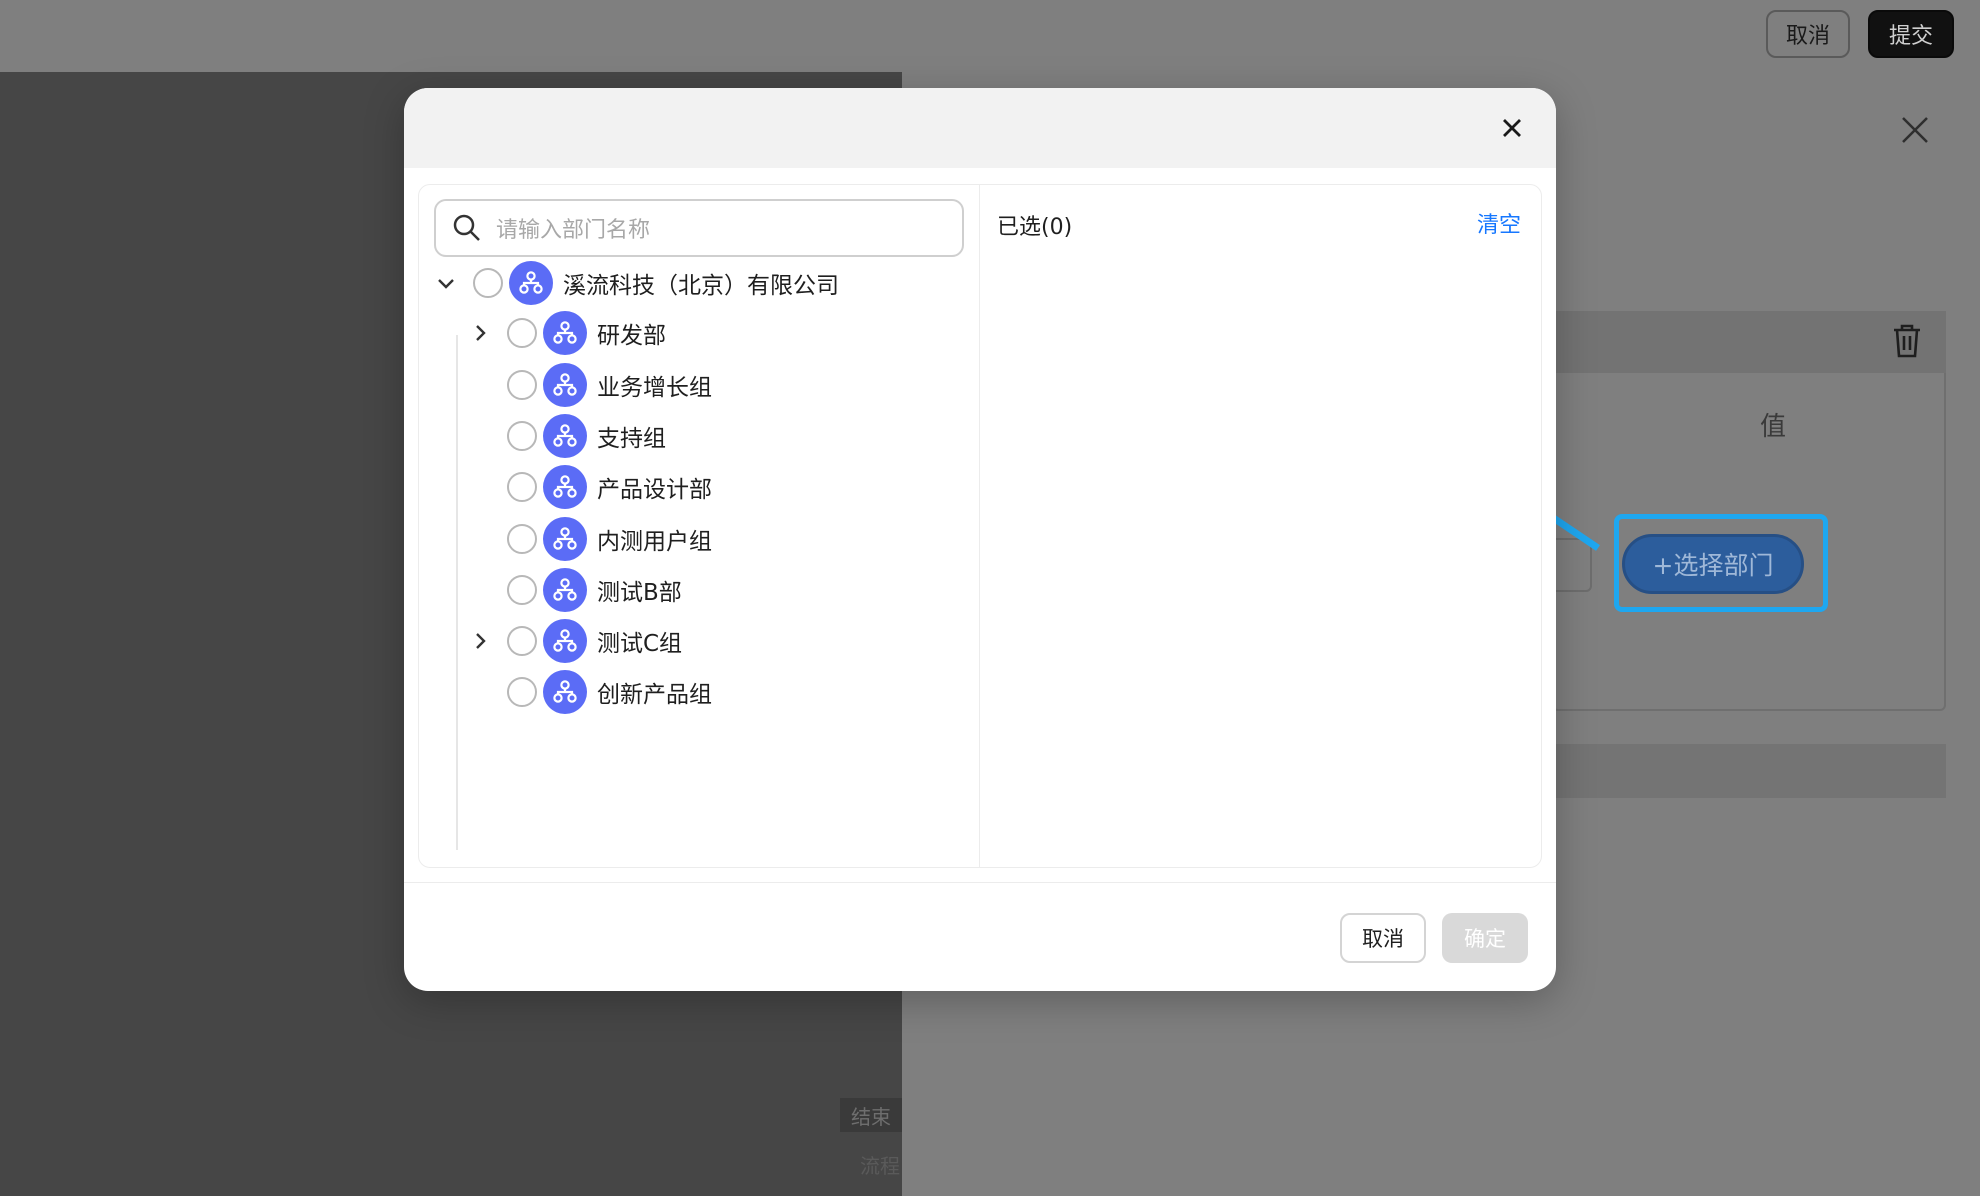 The image size is (1980, 1196). Describe the element at coordinates (1749, 342) in the screenshot. I see `condition-card-header` at that location.